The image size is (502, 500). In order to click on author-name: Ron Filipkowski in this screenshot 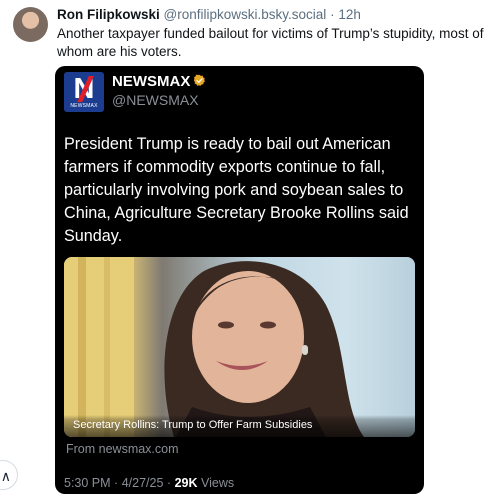, I will do `click(108, 14)`.